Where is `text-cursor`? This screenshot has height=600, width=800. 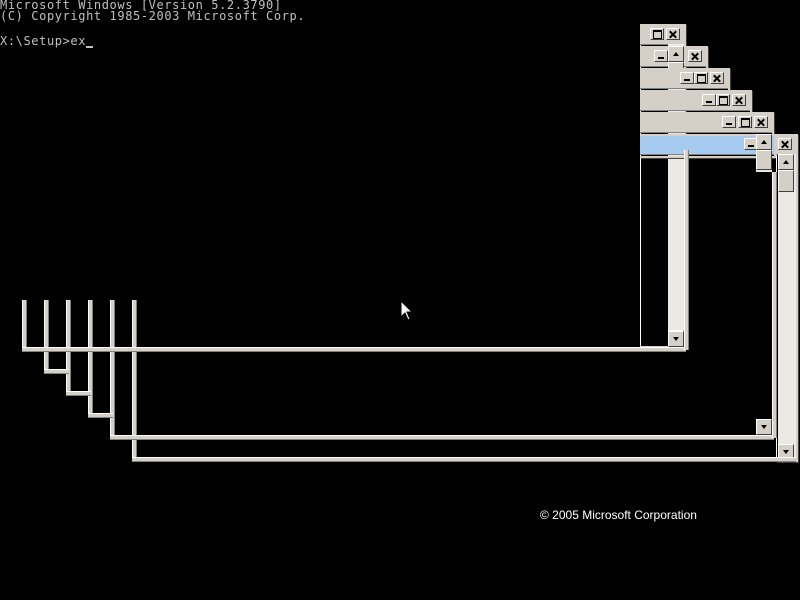
text-cursor is located at coordinates (90, 47).